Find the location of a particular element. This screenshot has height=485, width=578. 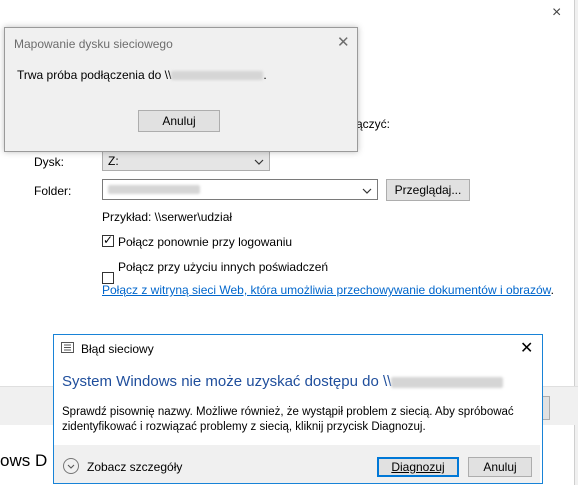

drive-select: Z: is located at coordinates (186, 161).